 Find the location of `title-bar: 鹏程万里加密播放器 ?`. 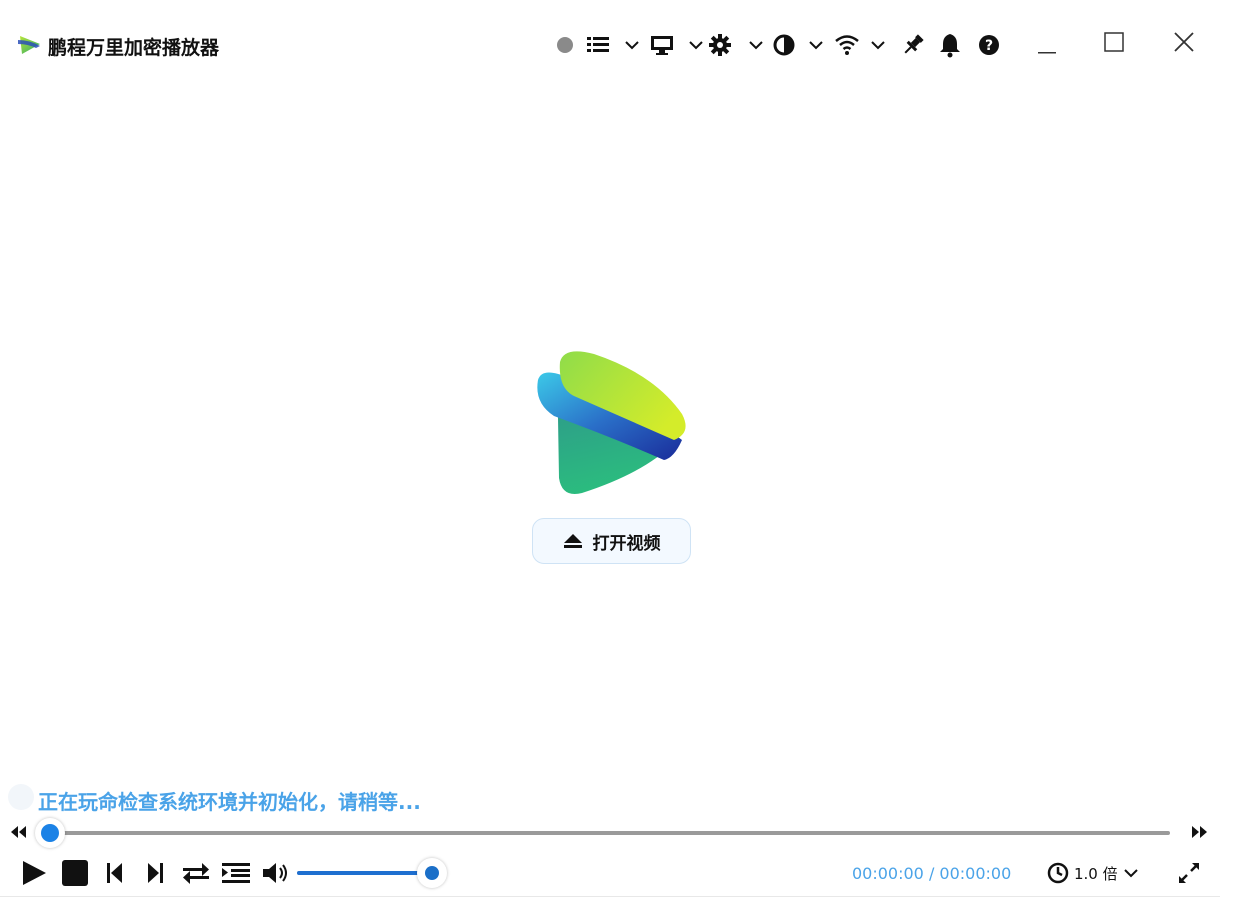

title-bar: 鹏程万里加密播放器 ? is located at coordinates (619, 45).